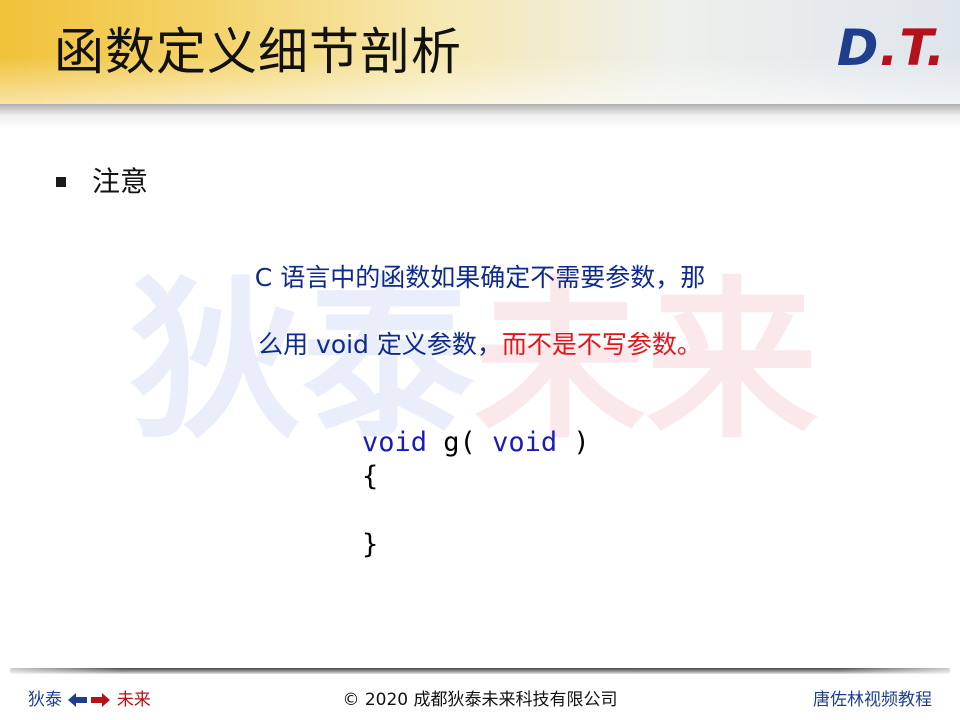  Describe the element at coordinates (480, 277) in the screenshot. I see `description-line-1: C 语言中的函数如果确定不需要参数，那` at that location.